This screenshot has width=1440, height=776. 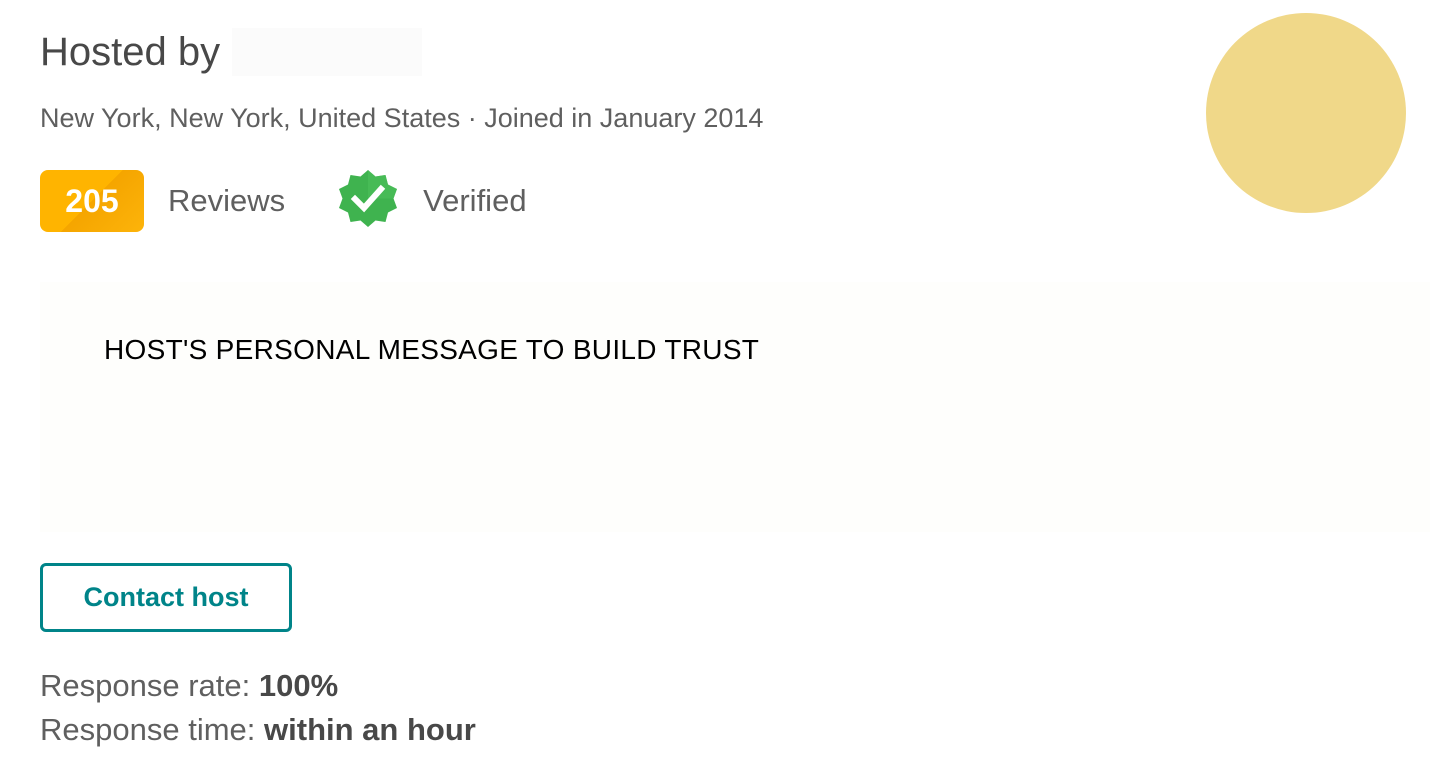 I want to click on host-title: Hosted by, so click(x=231, y=52).